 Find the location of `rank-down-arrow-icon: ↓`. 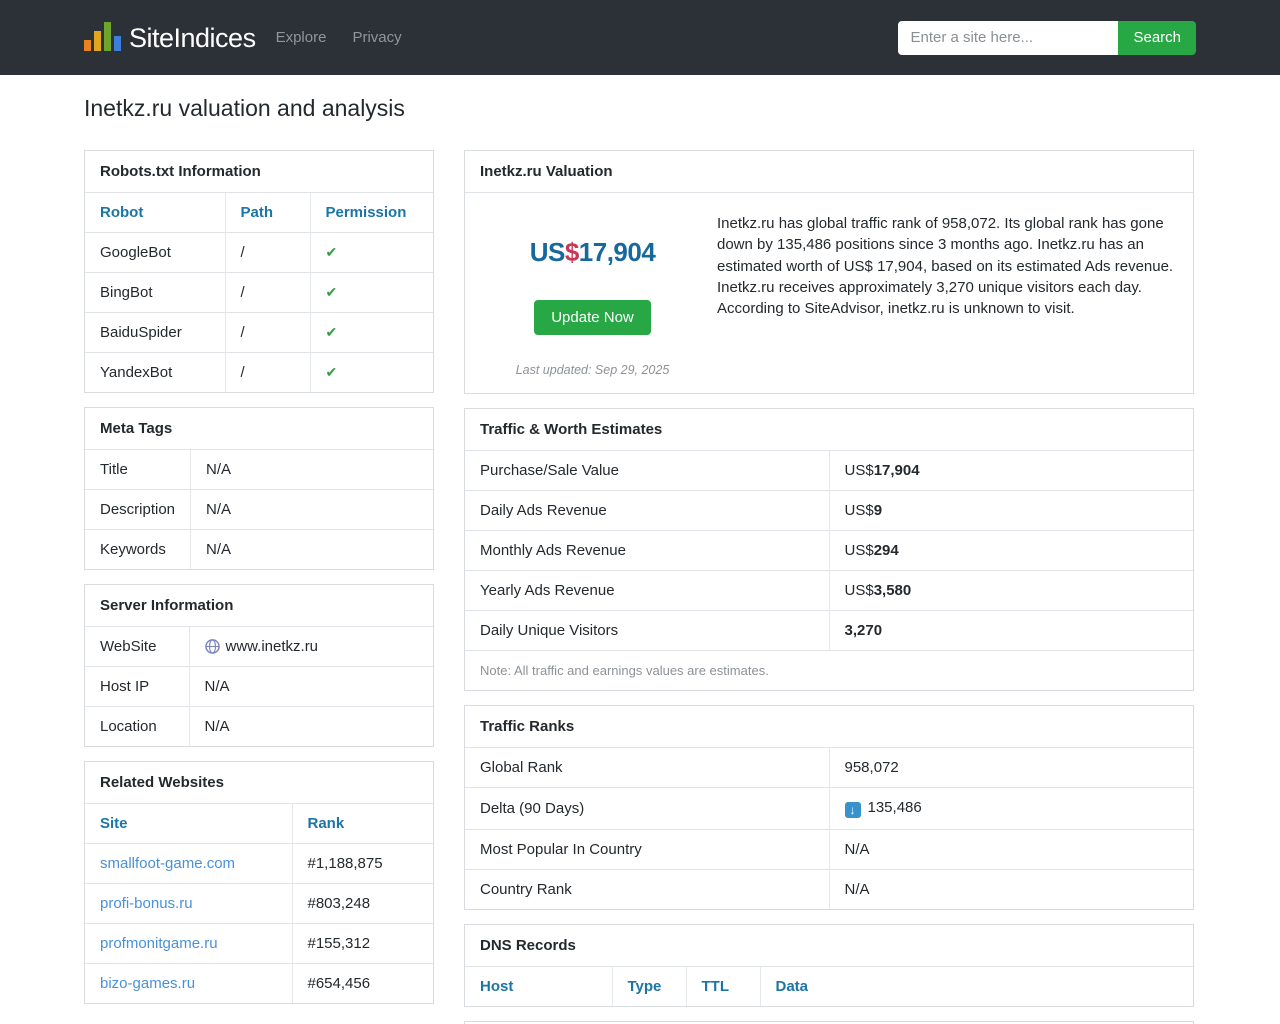

rank-down-arrow-icon: ↓ is located at coordinates (852, 810).